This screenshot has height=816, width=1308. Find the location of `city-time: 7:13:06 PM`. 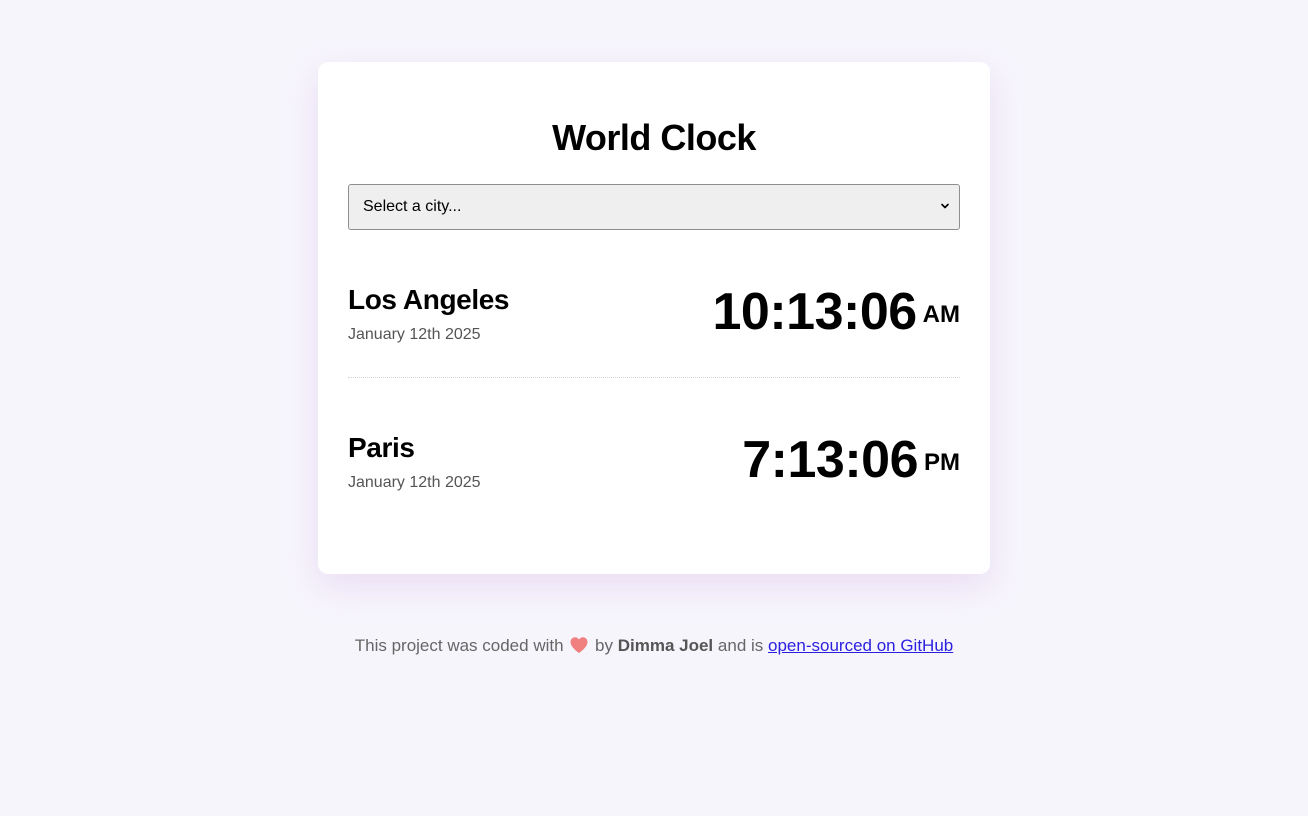

city-time: 7:13:06 PM is located at coordinates (851, 461).